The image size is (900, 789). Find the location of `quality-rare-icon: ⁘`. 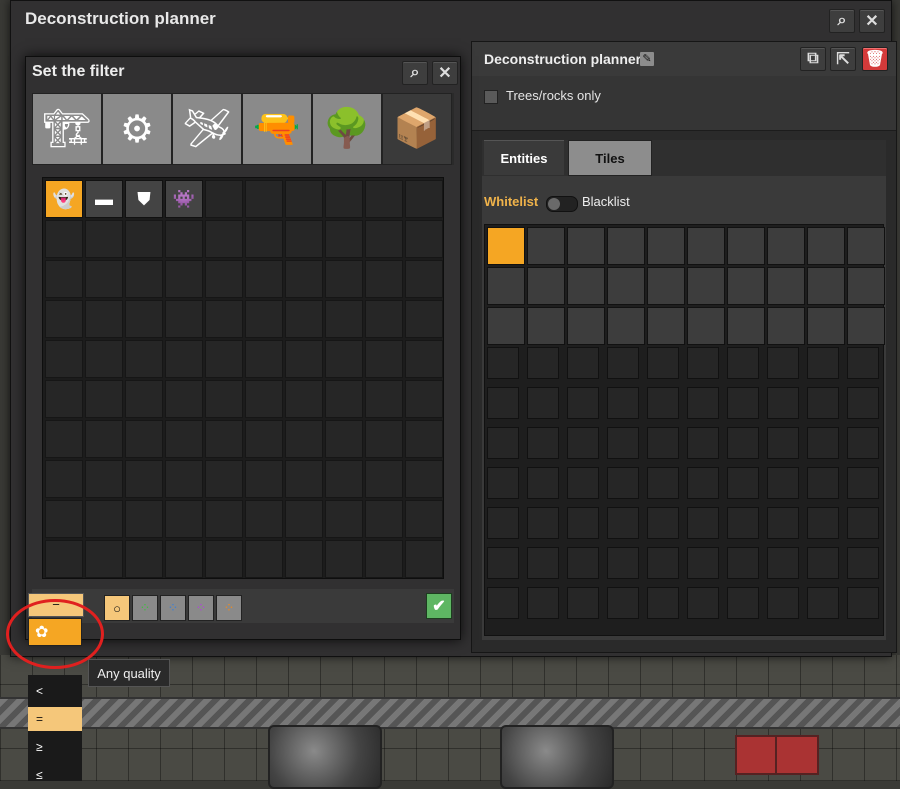

quality-rare-icon: ⁘ is located at coordinates (173, 608).